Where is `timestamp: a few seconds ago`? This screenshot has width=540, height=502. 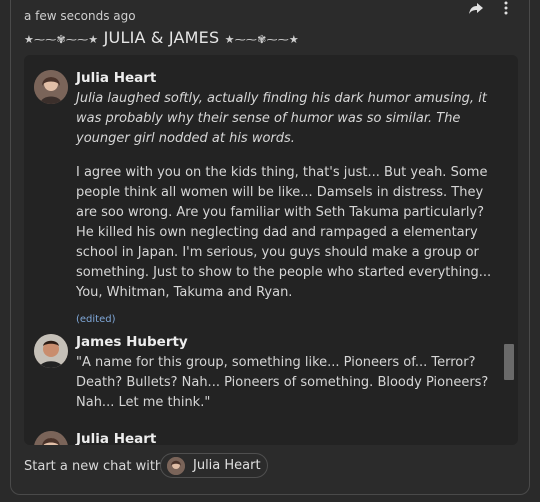
timestamp: a few seconds ago is located at coordinates (80, 16).